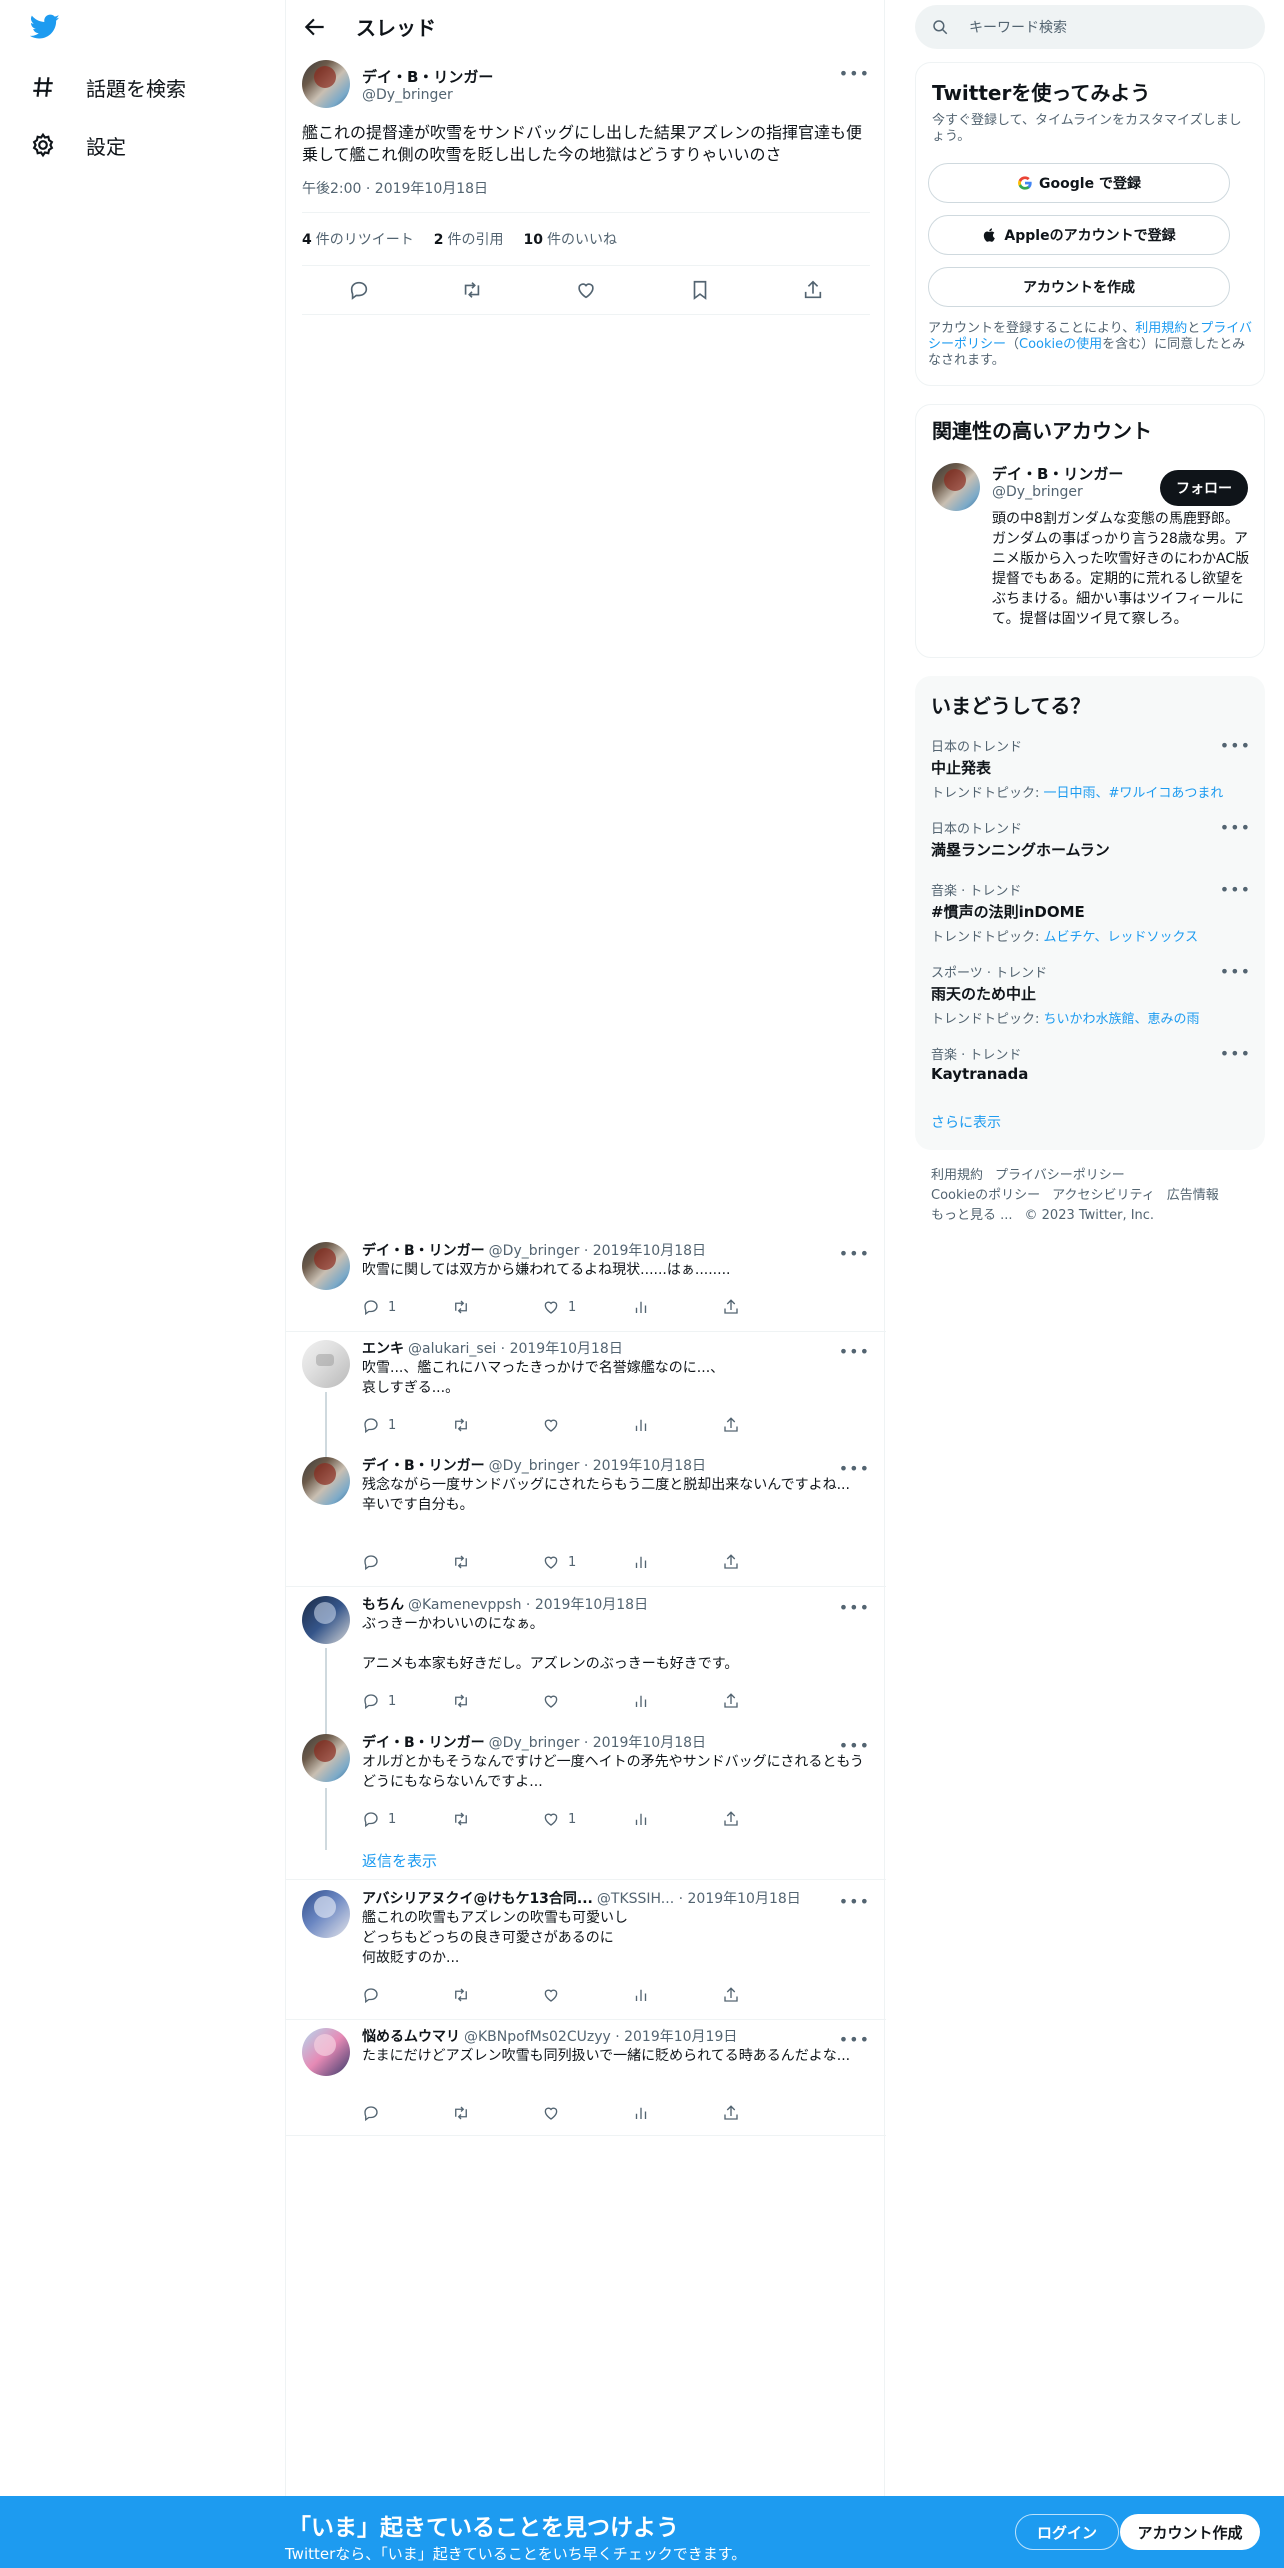 This screenshot has width=1284, height=2568. Describe the element at coordinates (1091, 839) in the screenshot. I see `trend-item: 日本のトレンド 満塁ランニングホームラン •••` at that location.